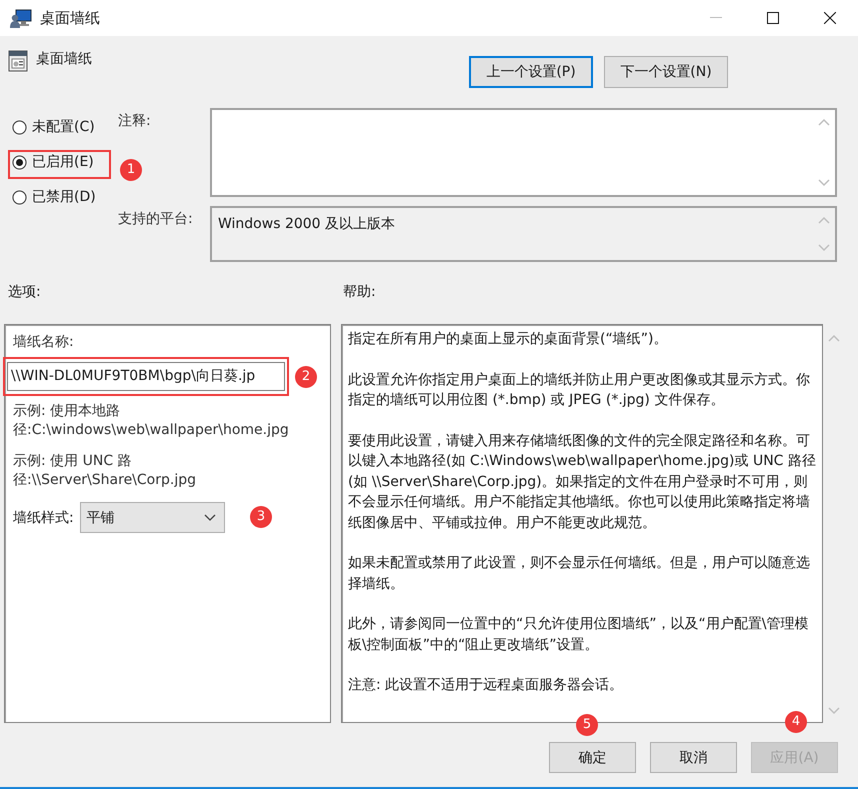 The width and height of the screenshot is (858, 789). Describe the element at coordinates (693, 757) in the screenshot. I see `dialog-button: 取消` at that location.